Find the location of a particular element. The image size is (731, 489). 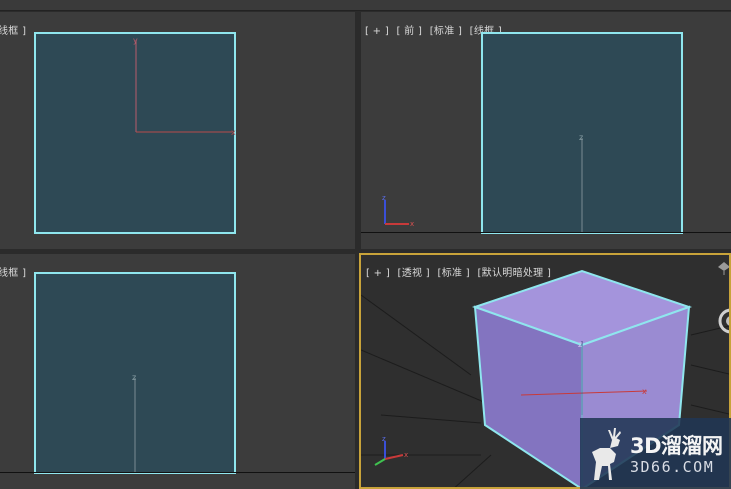

watermark-banner: 3D溜溜网 3D66.COM is located at coordinates (655, 453).